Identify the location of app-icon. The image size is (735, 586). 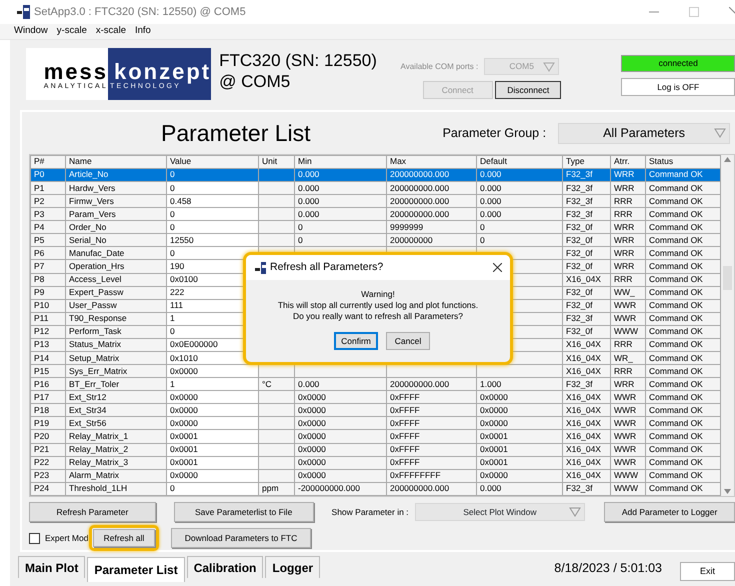
(260, 268).